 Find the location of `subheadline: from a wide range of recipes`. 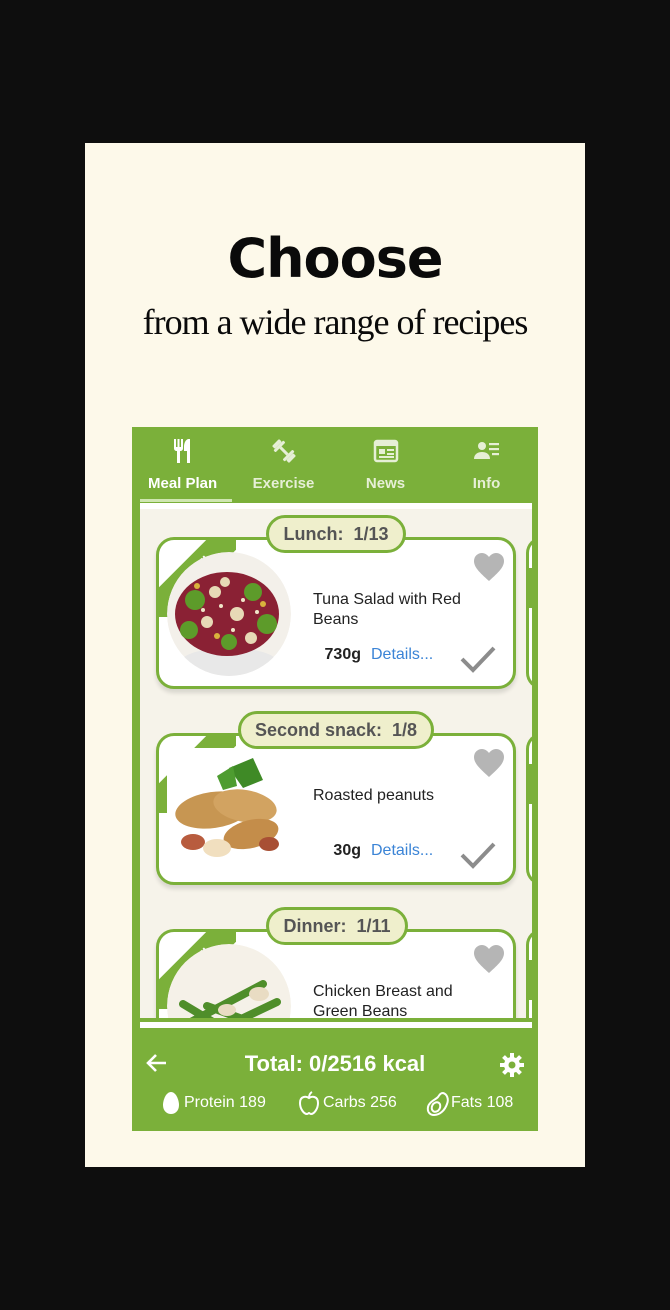

subheadline: from a wide range of recipes is located at coordinates (335, 322).